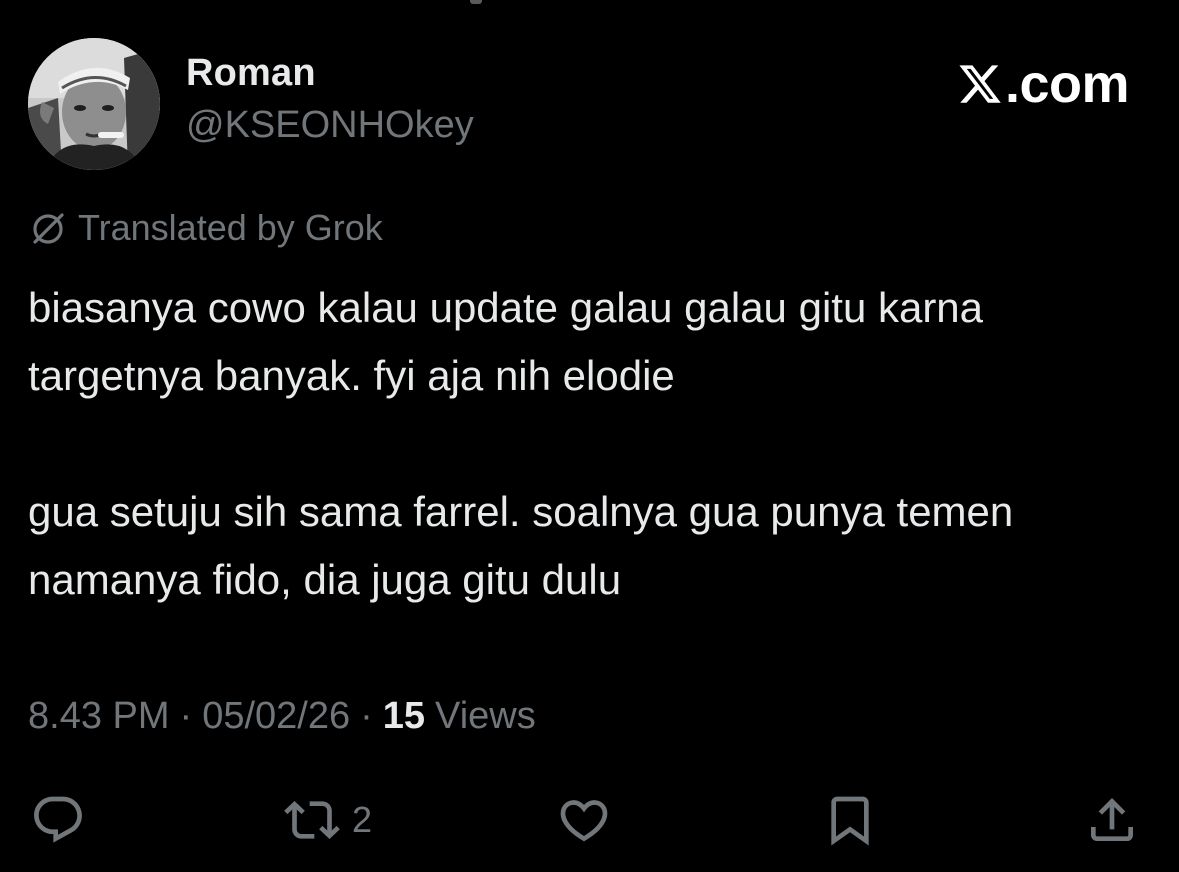 This screenshot has width=1179, height=872. Describe the element at coordinates (312, 820) in the screenshot. I see `repost-icon` at that location.